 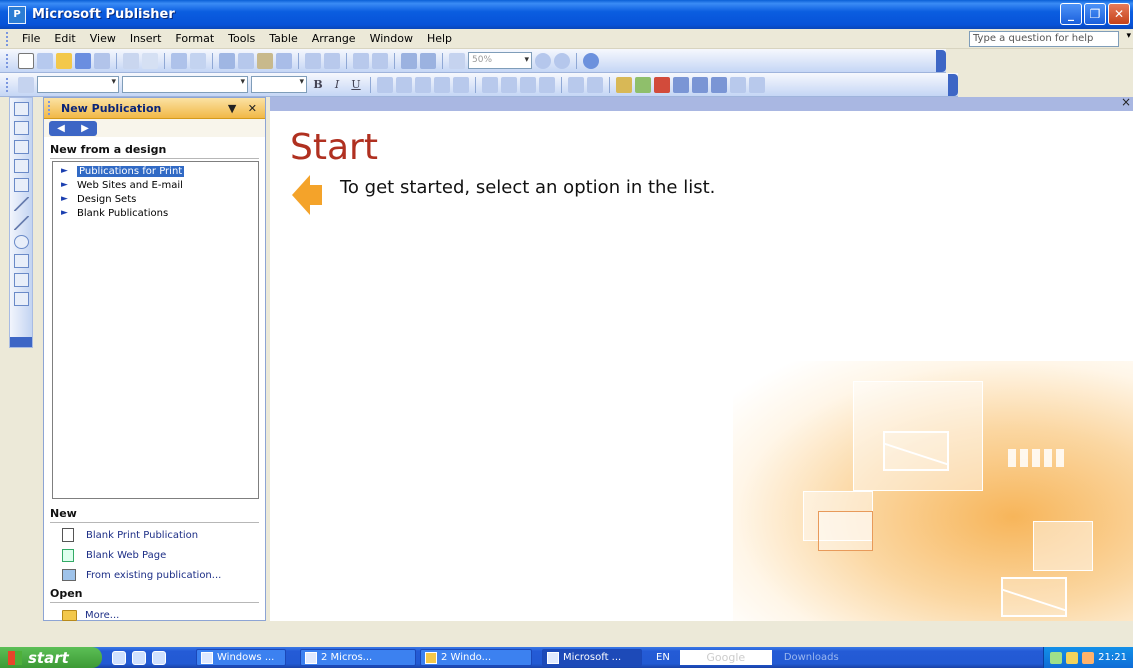 What do you see at coordinates (624, 84) in the screenshot?
I see `fill-color-icon` at bounding box center [624, 84].